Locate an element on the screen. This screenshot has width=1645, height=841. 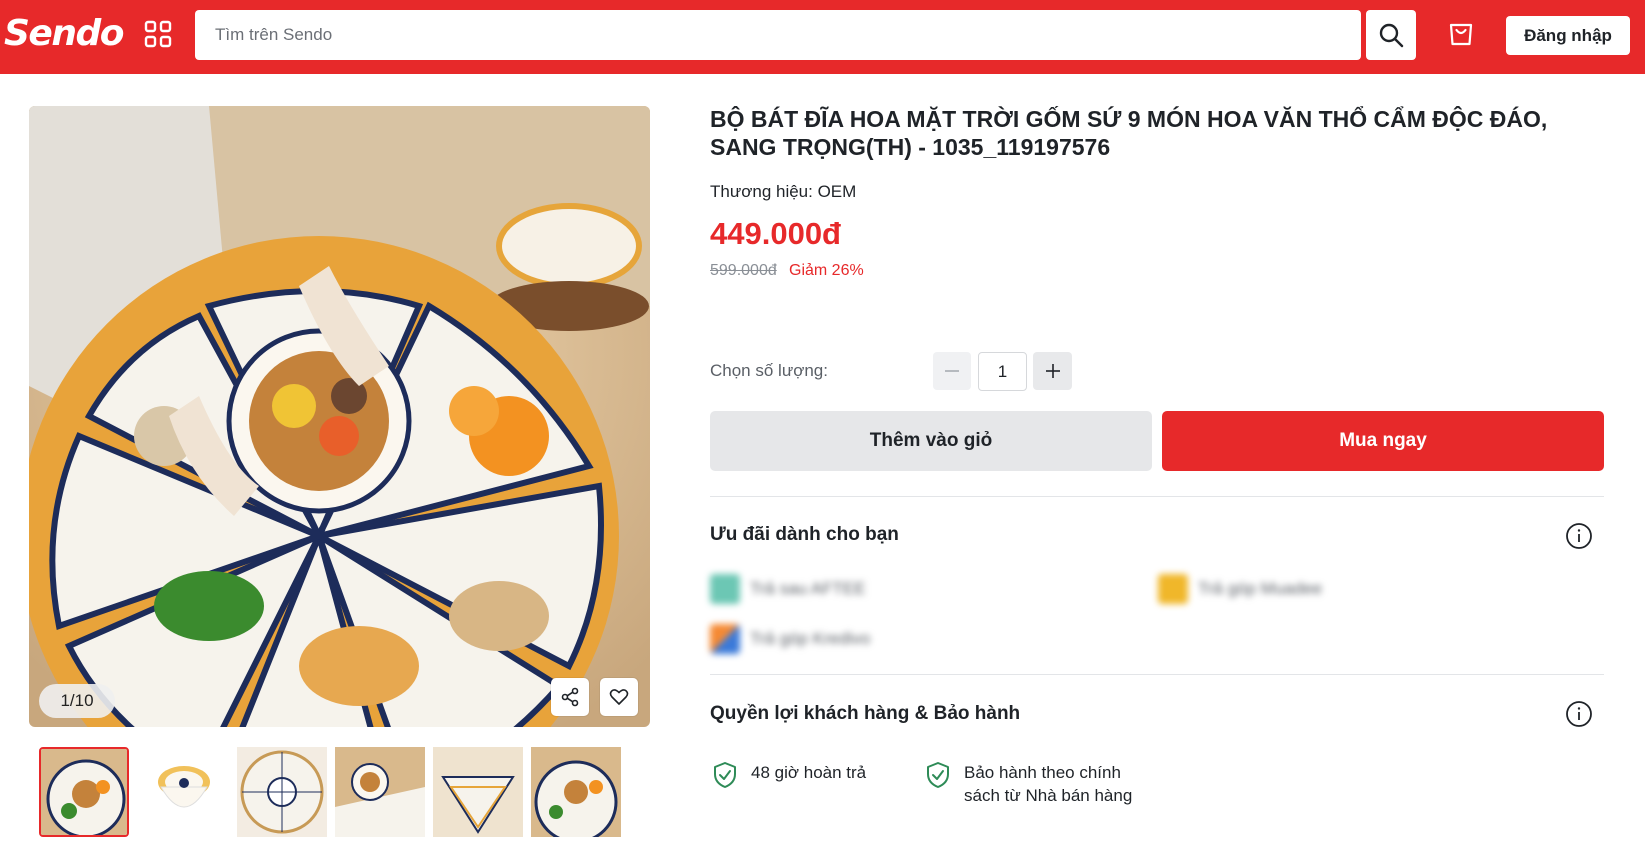
share-button is located at coordinates (570, 697).